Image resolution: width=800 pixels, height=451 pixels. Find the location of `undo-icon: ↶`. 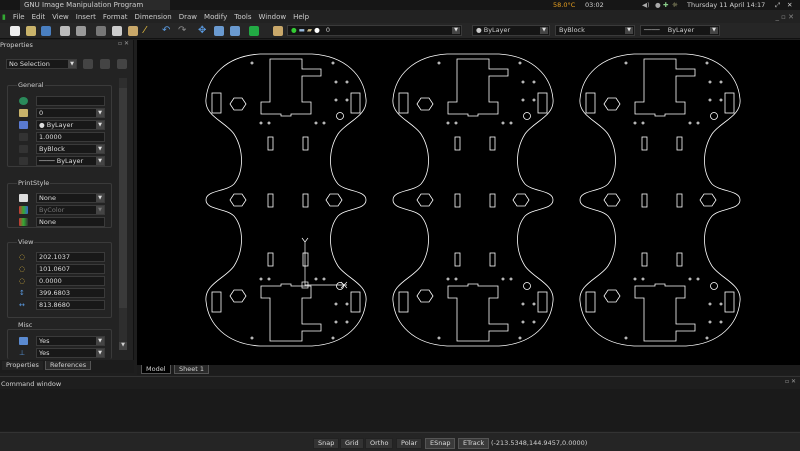

undo-icon: ↶ is located at coordinates (167, 31).